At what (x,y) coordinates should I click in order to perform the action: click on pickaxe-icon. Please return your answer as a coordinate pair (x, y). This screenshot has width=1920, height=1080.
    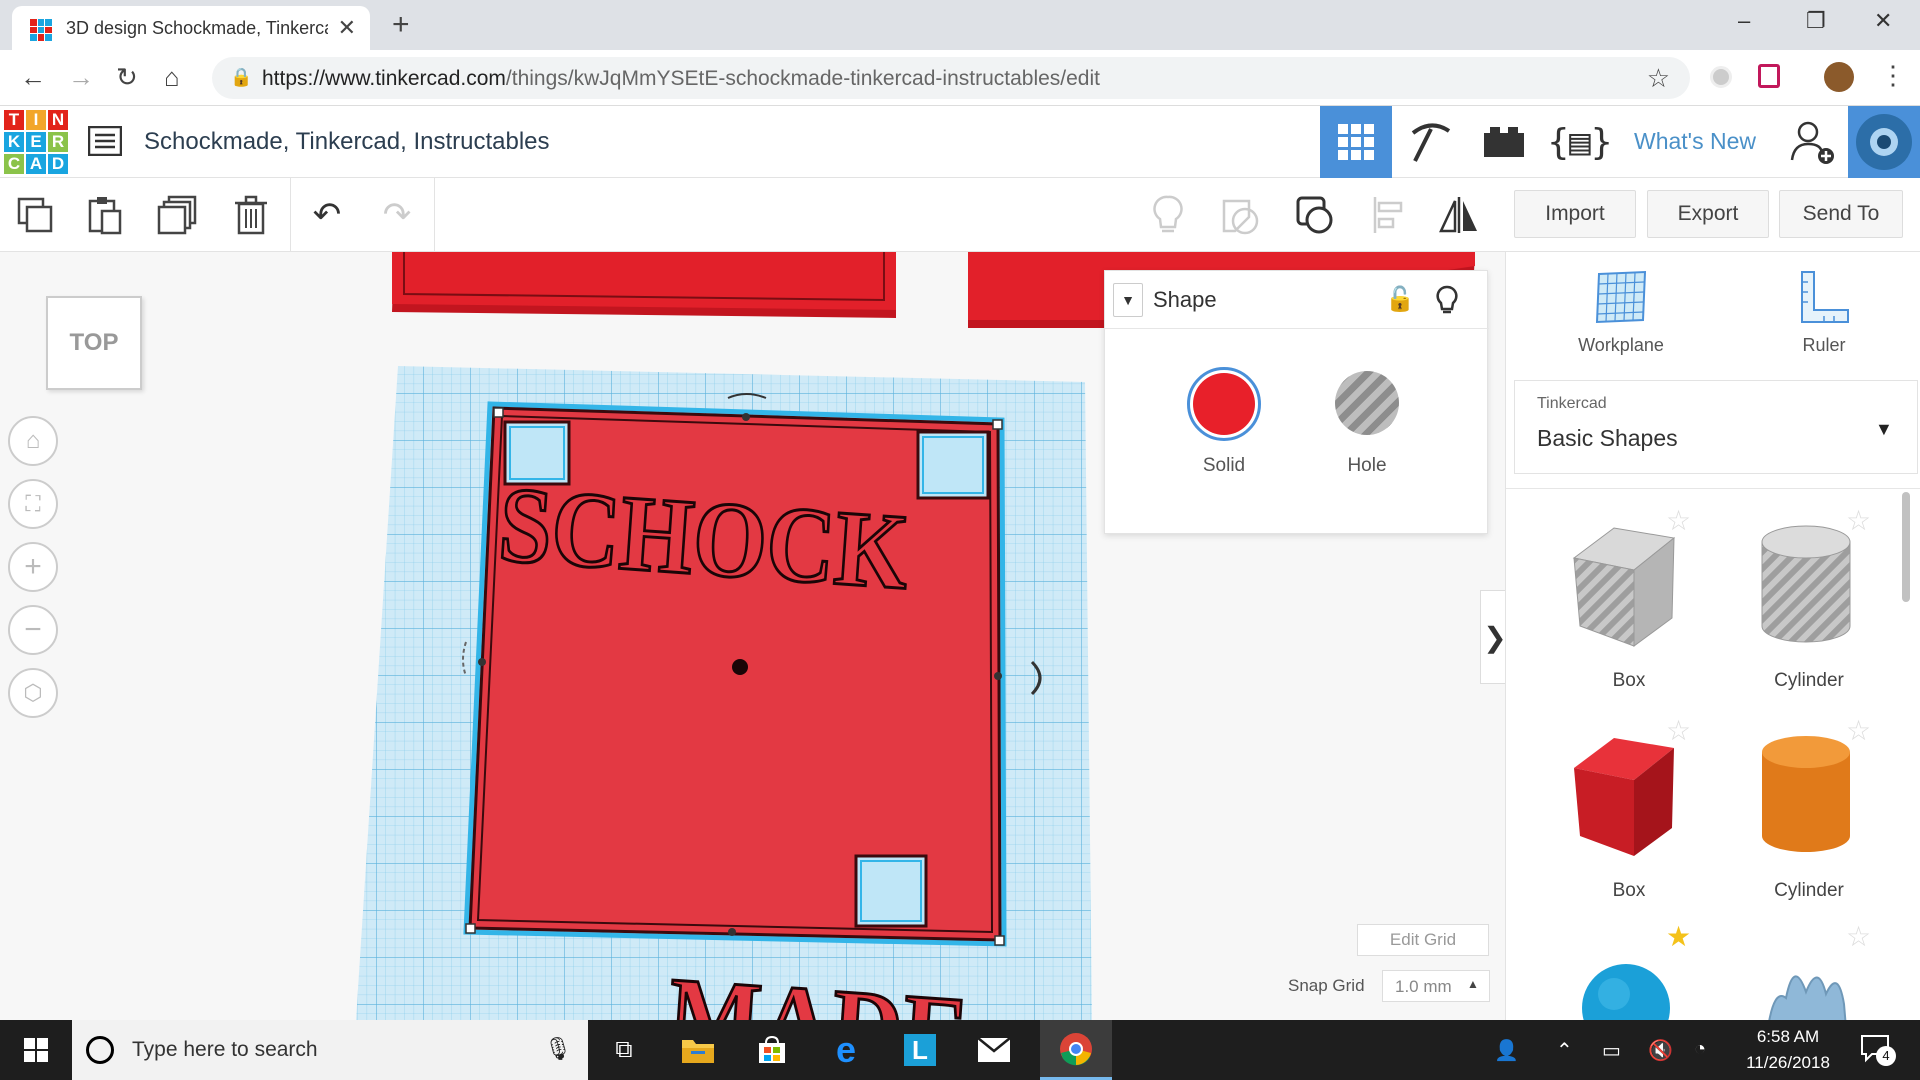
    Looking at the image, I should click on (1430, 142).